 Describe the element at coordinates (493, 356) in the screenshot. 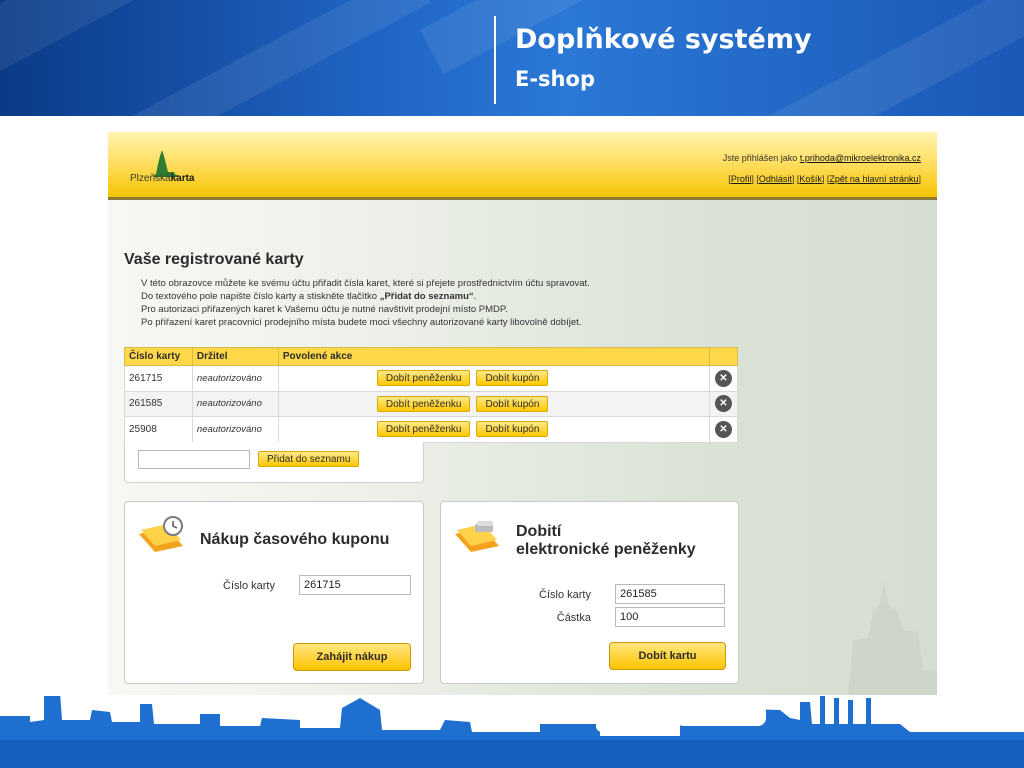

I see `col-actions: Povolené akce` at that location.